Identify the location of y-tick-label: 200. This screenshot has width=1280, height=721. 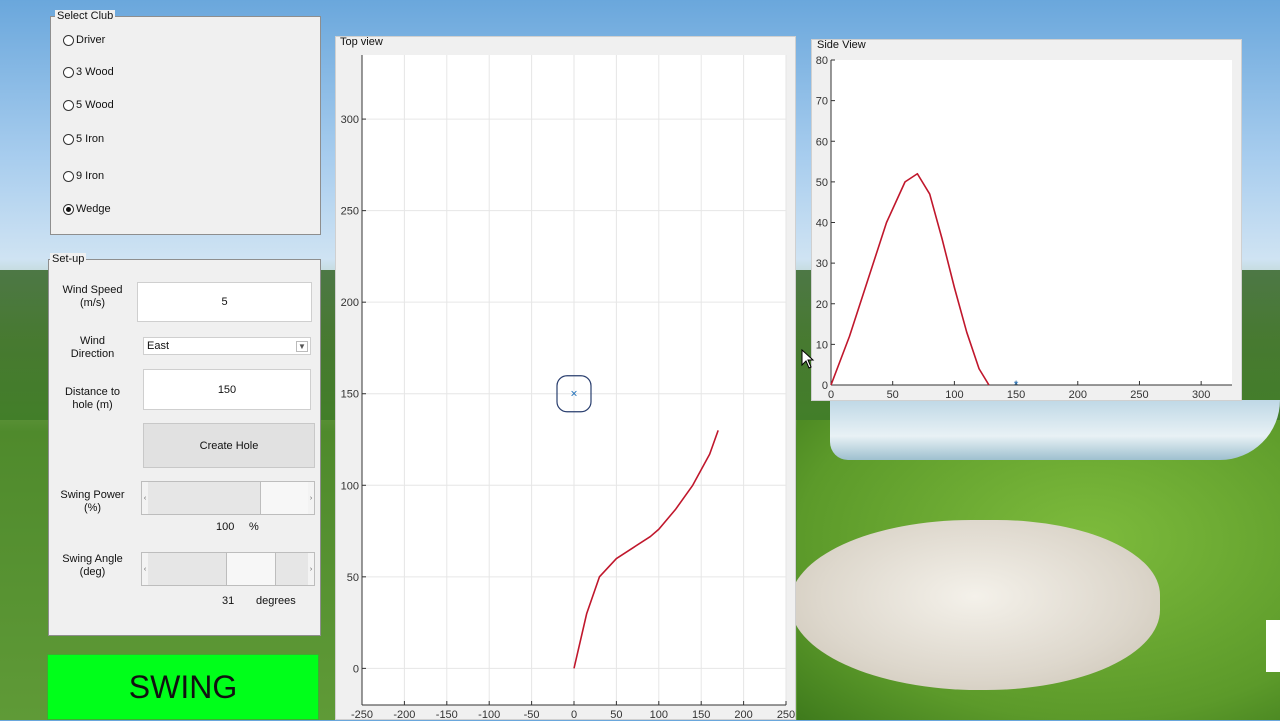
(350, 303).